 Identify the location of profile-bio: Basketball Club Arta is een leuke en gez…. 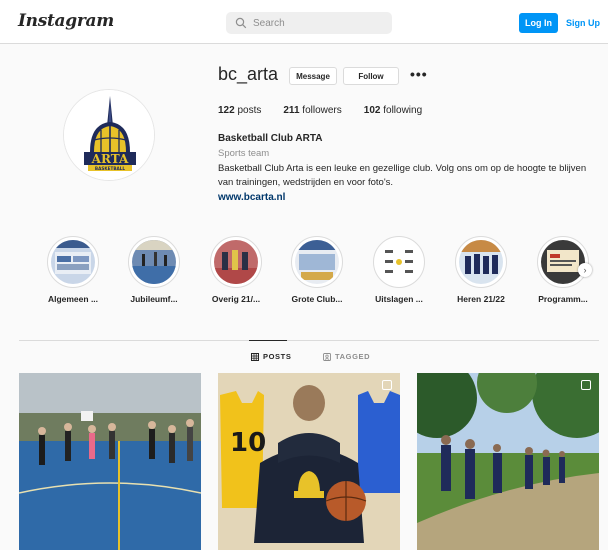
(402, 175).